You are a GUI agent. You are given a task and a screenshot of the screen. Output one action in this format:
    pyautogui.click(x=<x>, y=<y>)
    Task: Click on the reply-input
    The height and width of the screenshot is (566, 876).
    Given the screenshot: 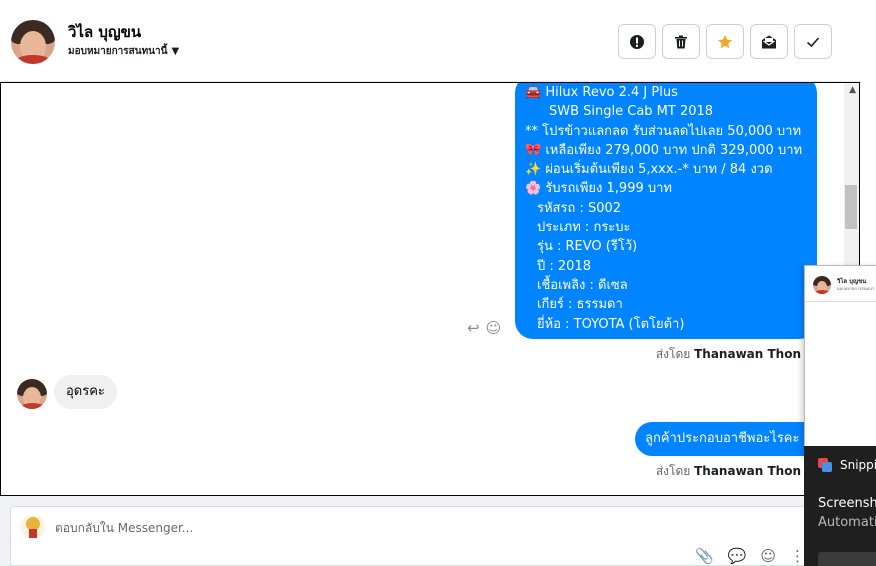 What is the action you would take?
    pyautogui.click(x=205, y=528)
    